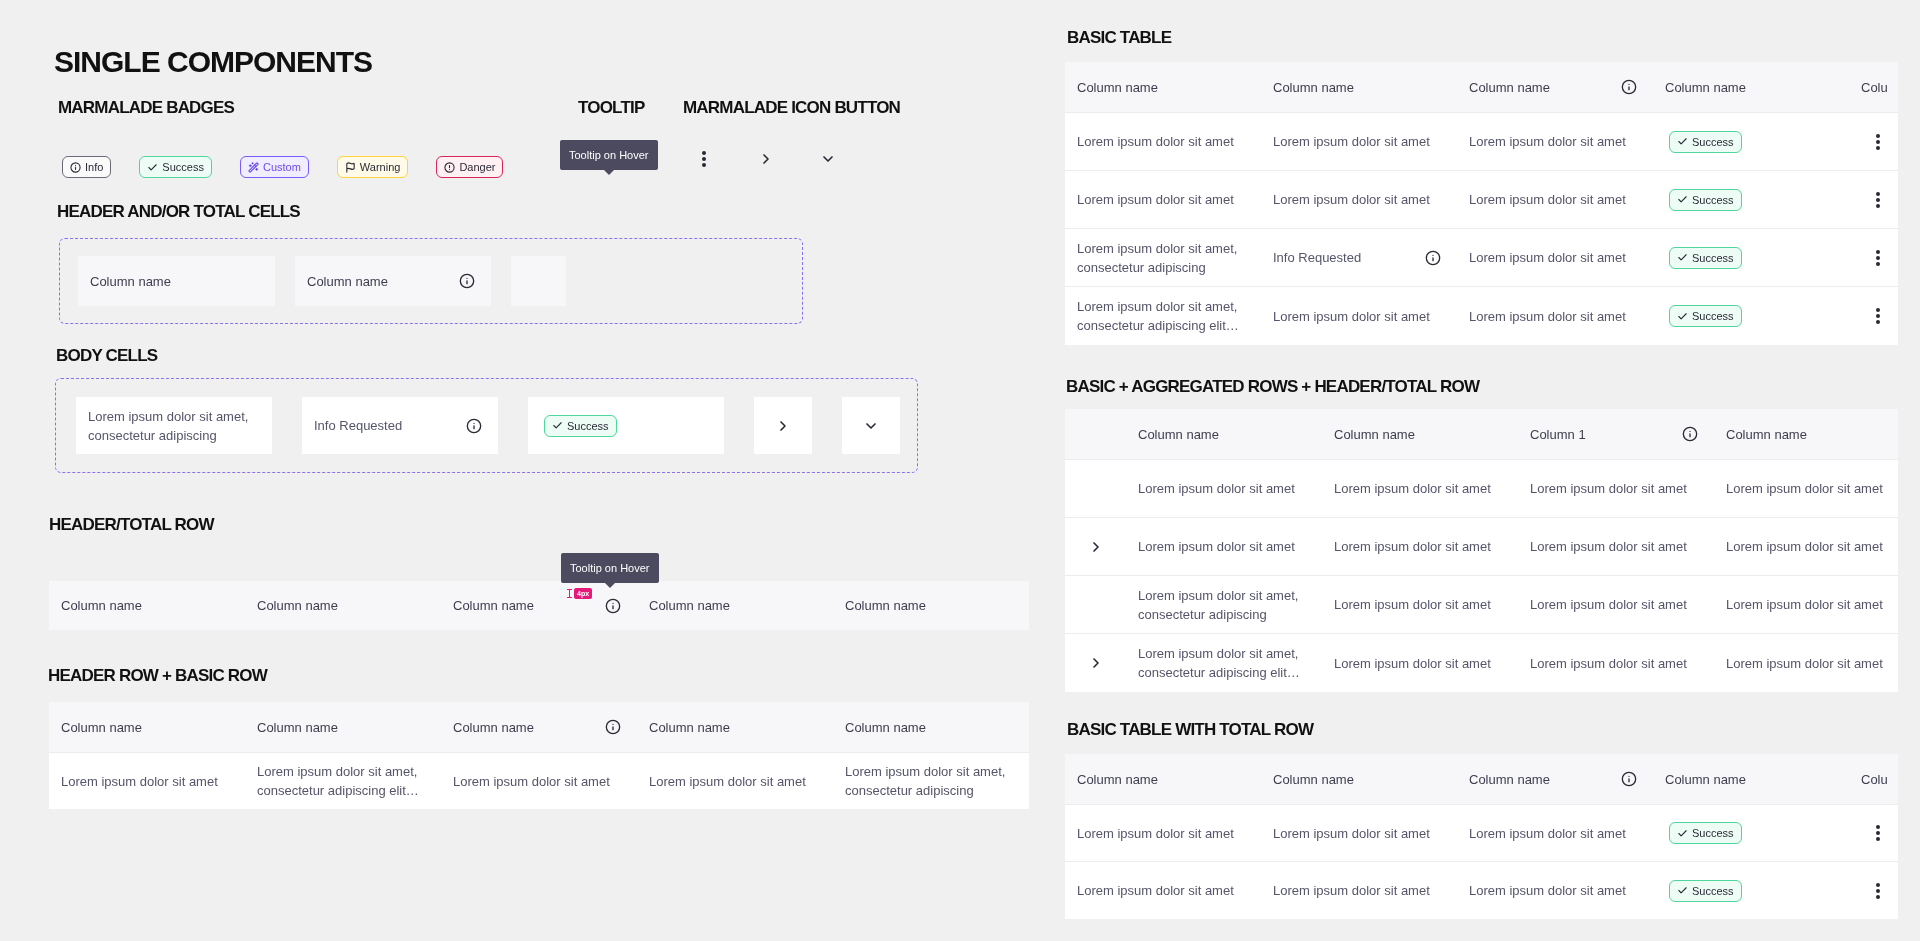 The width and height of the screenshot is (1920, 941). What do you see at coordinates (1273, 387) in the screenshot?
I see `section-heading: BASIC + AGGREGATED ROWS + HEADER/TOTAL ROW` at bounding box center [1273, 387].